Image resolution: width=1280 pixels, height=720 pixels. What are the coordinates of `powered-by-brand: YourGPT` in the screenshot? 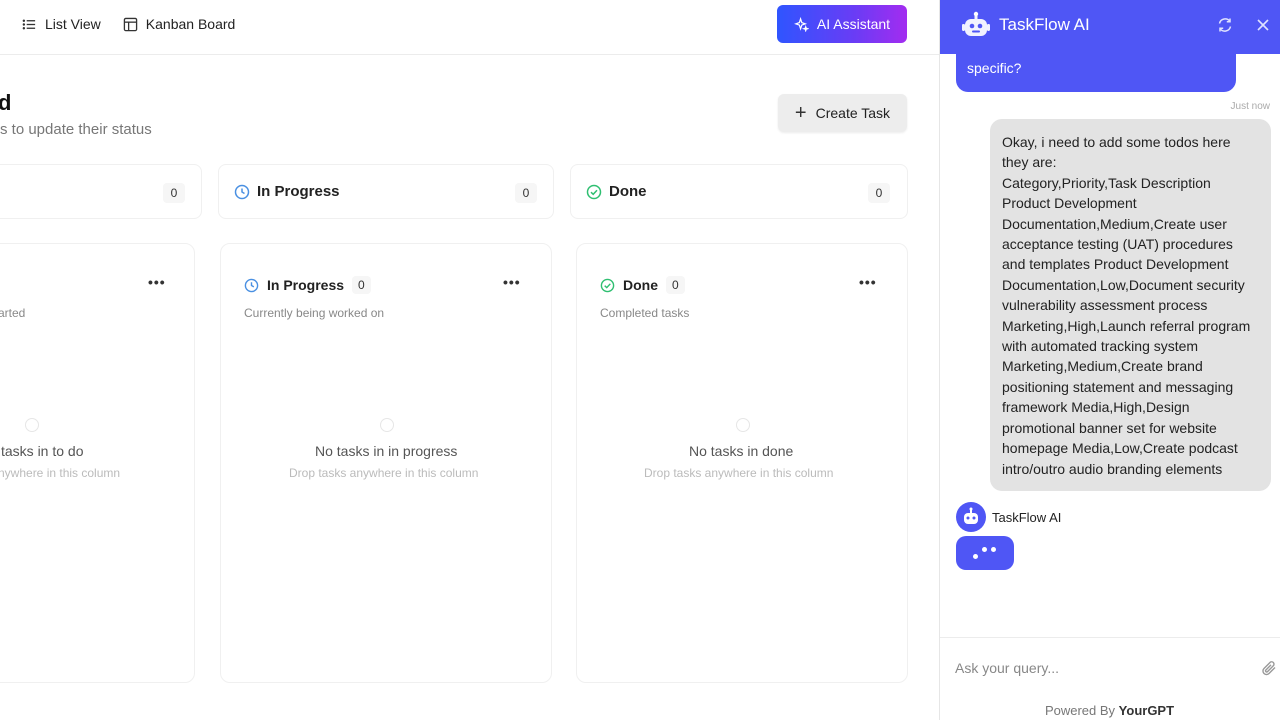 It's located at (1146, 710).